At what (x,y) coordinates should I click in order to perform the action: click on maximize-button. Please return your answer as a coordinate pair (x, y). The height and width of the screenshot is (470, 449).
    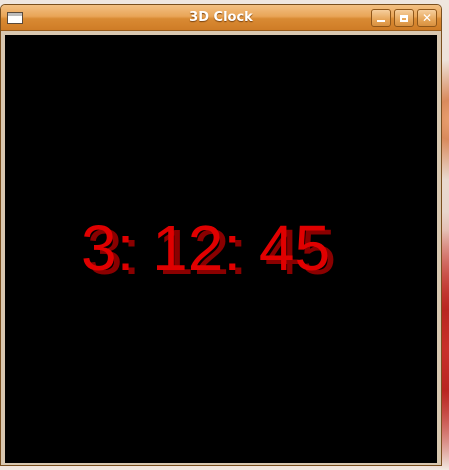
    Looking at the image, I should click on (404, 18).